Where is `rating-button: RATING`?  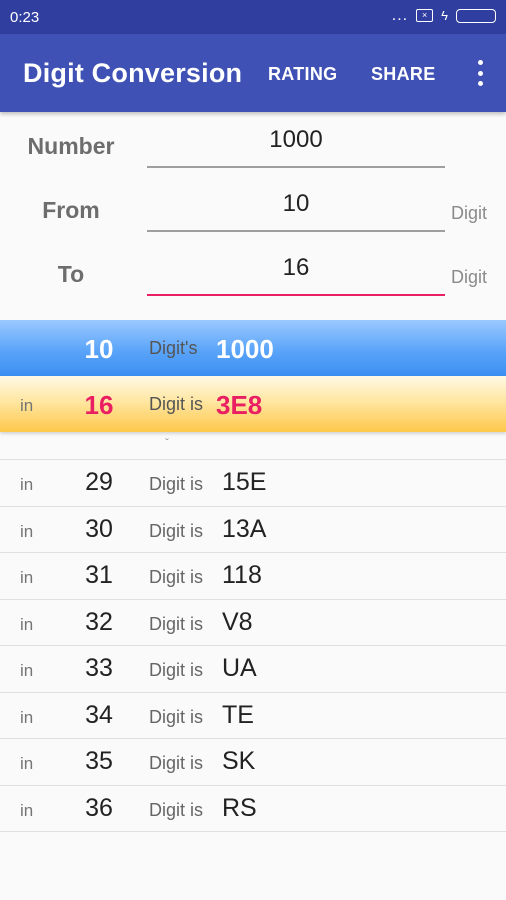
rating-button: RATING is located at coordinates (302, 74).